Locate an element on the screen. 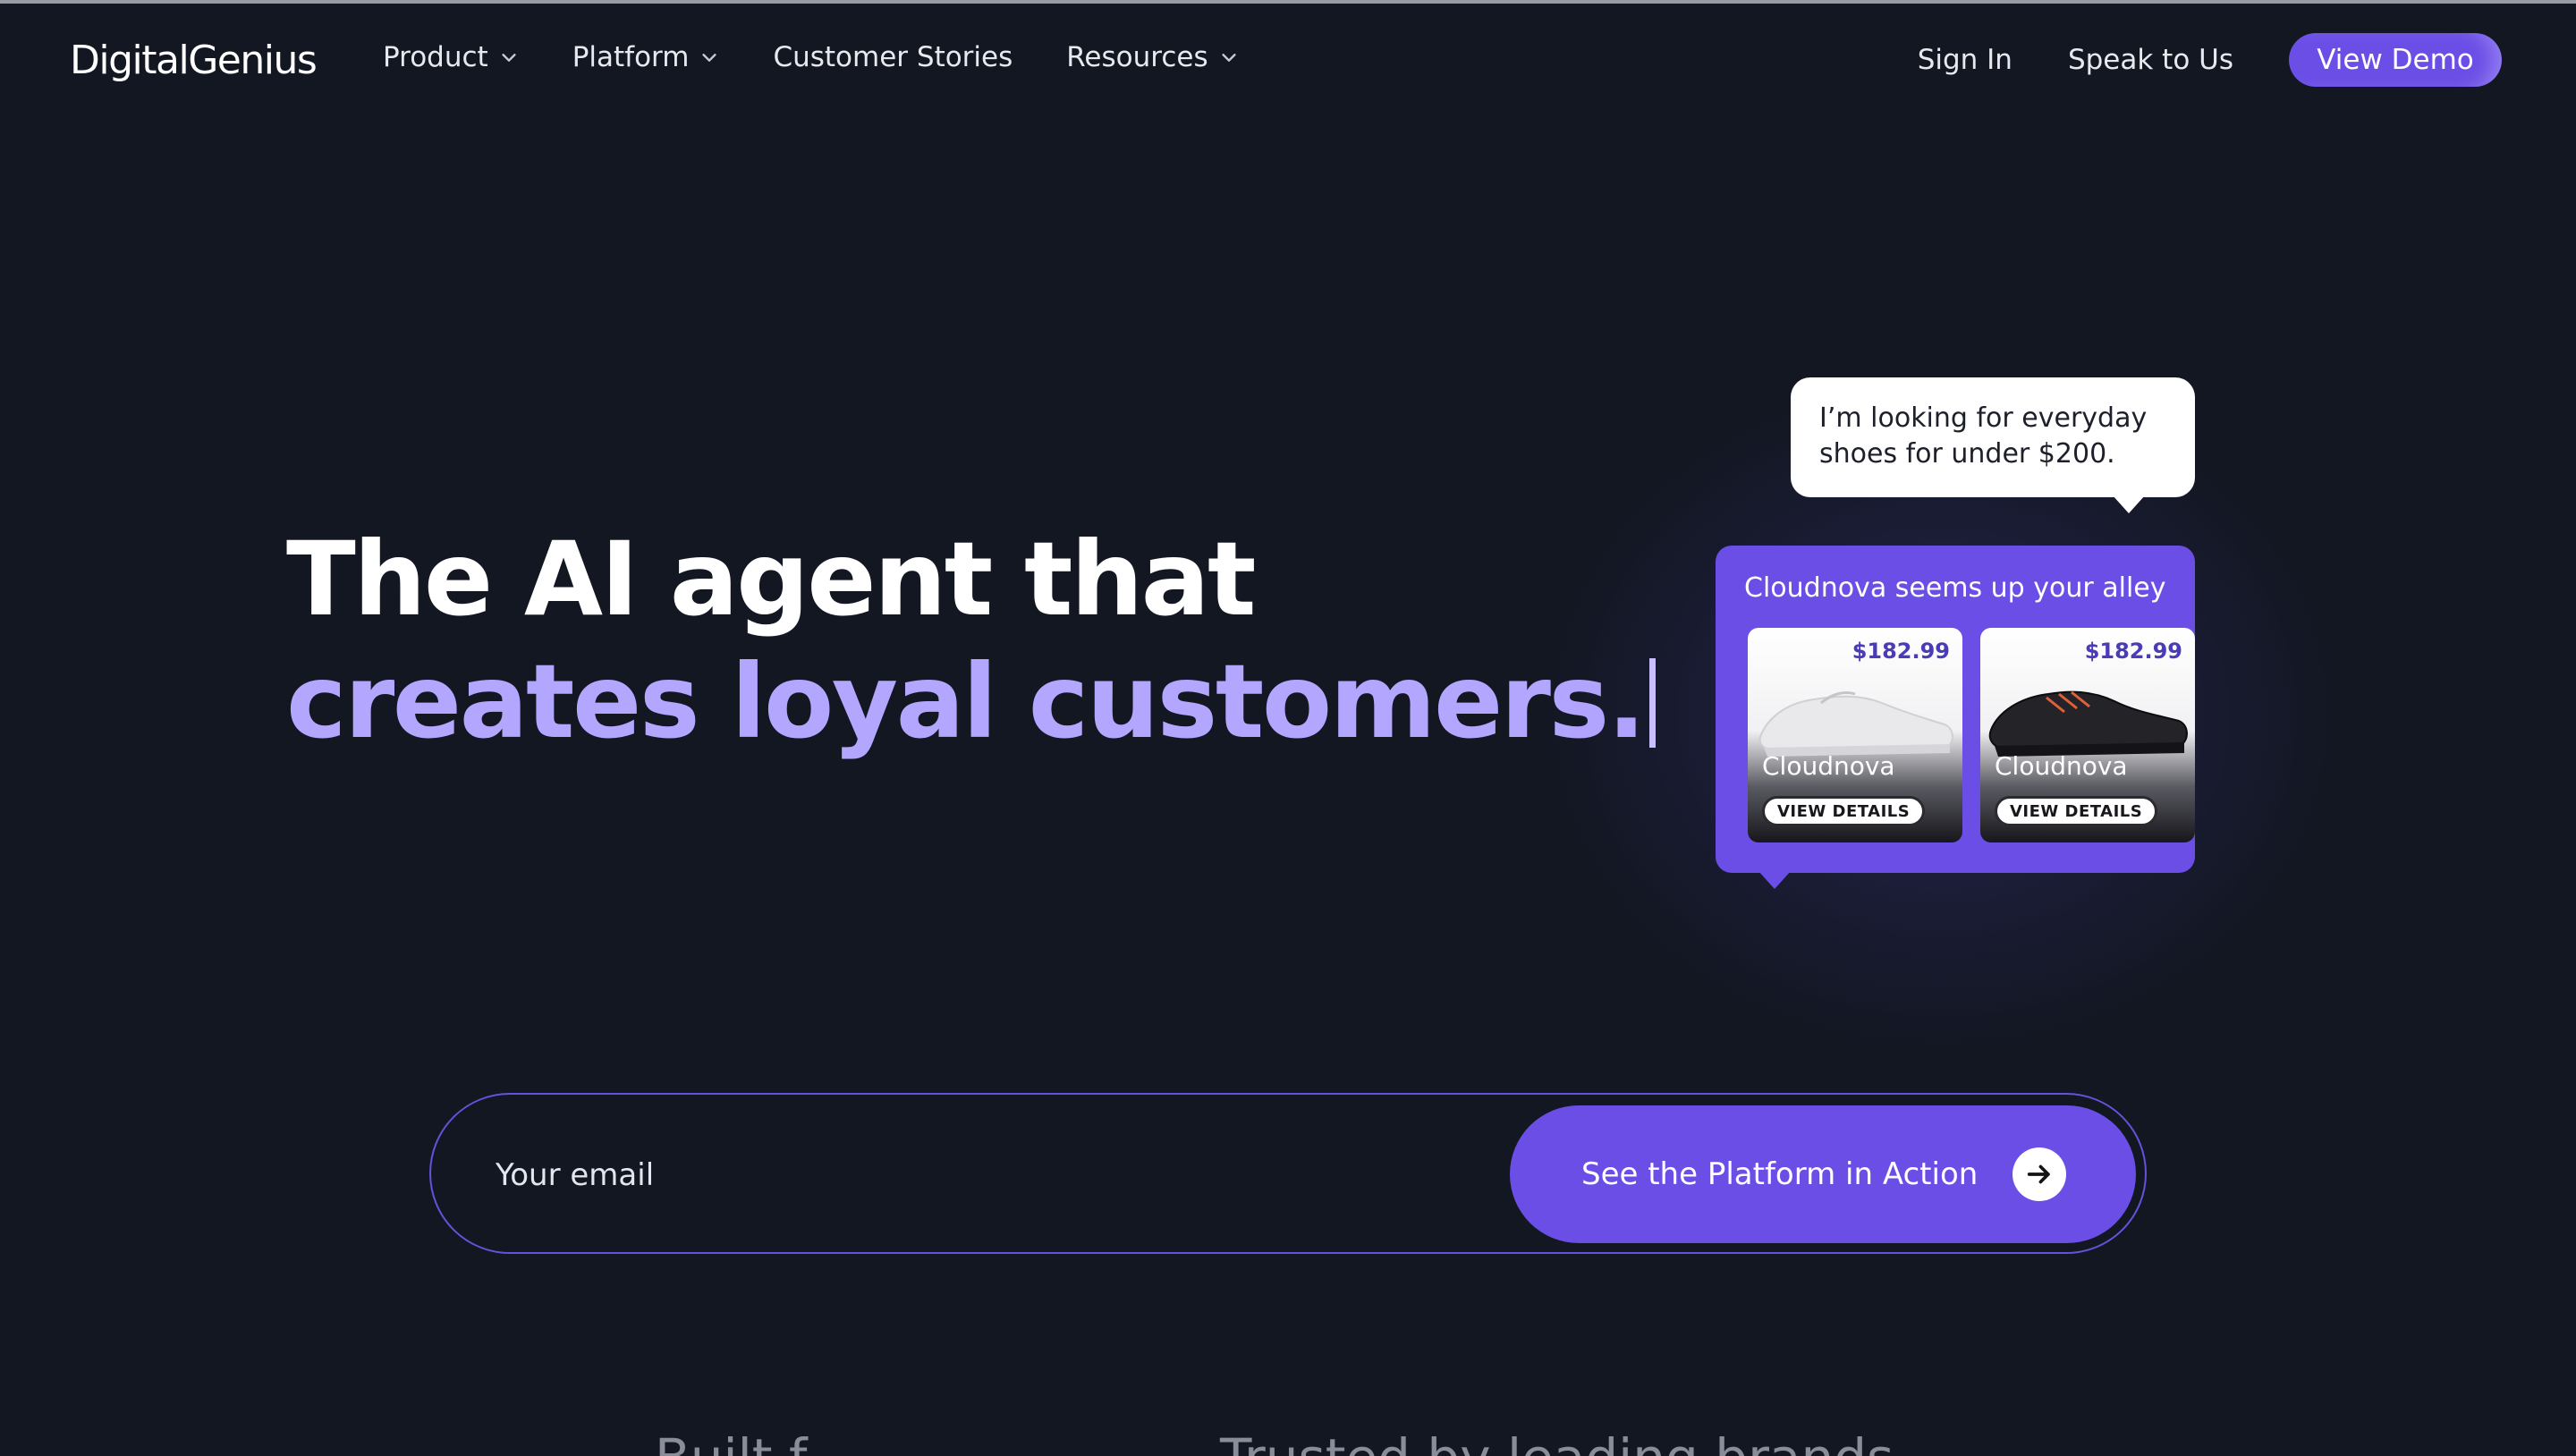  trusted-by-heading: Trusted by leading brands is located at coordinates (1557, 1441).